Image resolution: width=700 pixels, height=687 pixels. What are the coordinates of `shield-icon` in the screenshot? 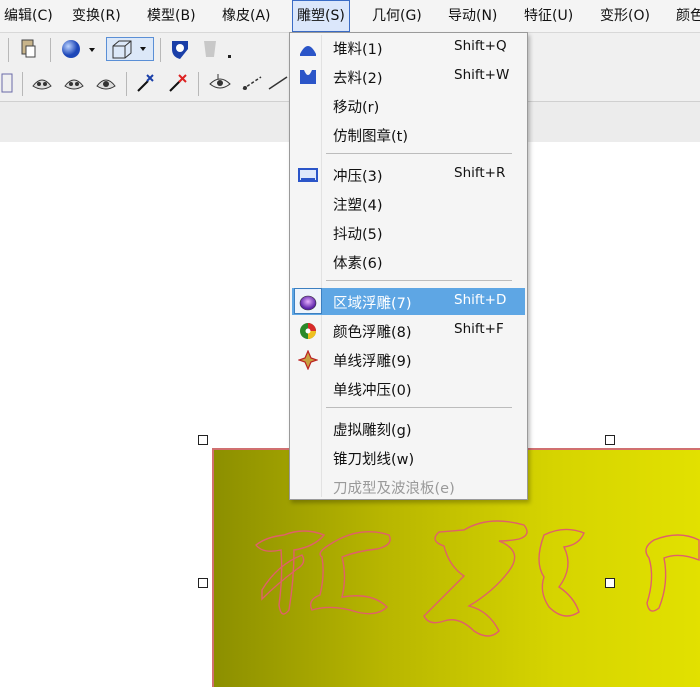 It's located at (180, 49).